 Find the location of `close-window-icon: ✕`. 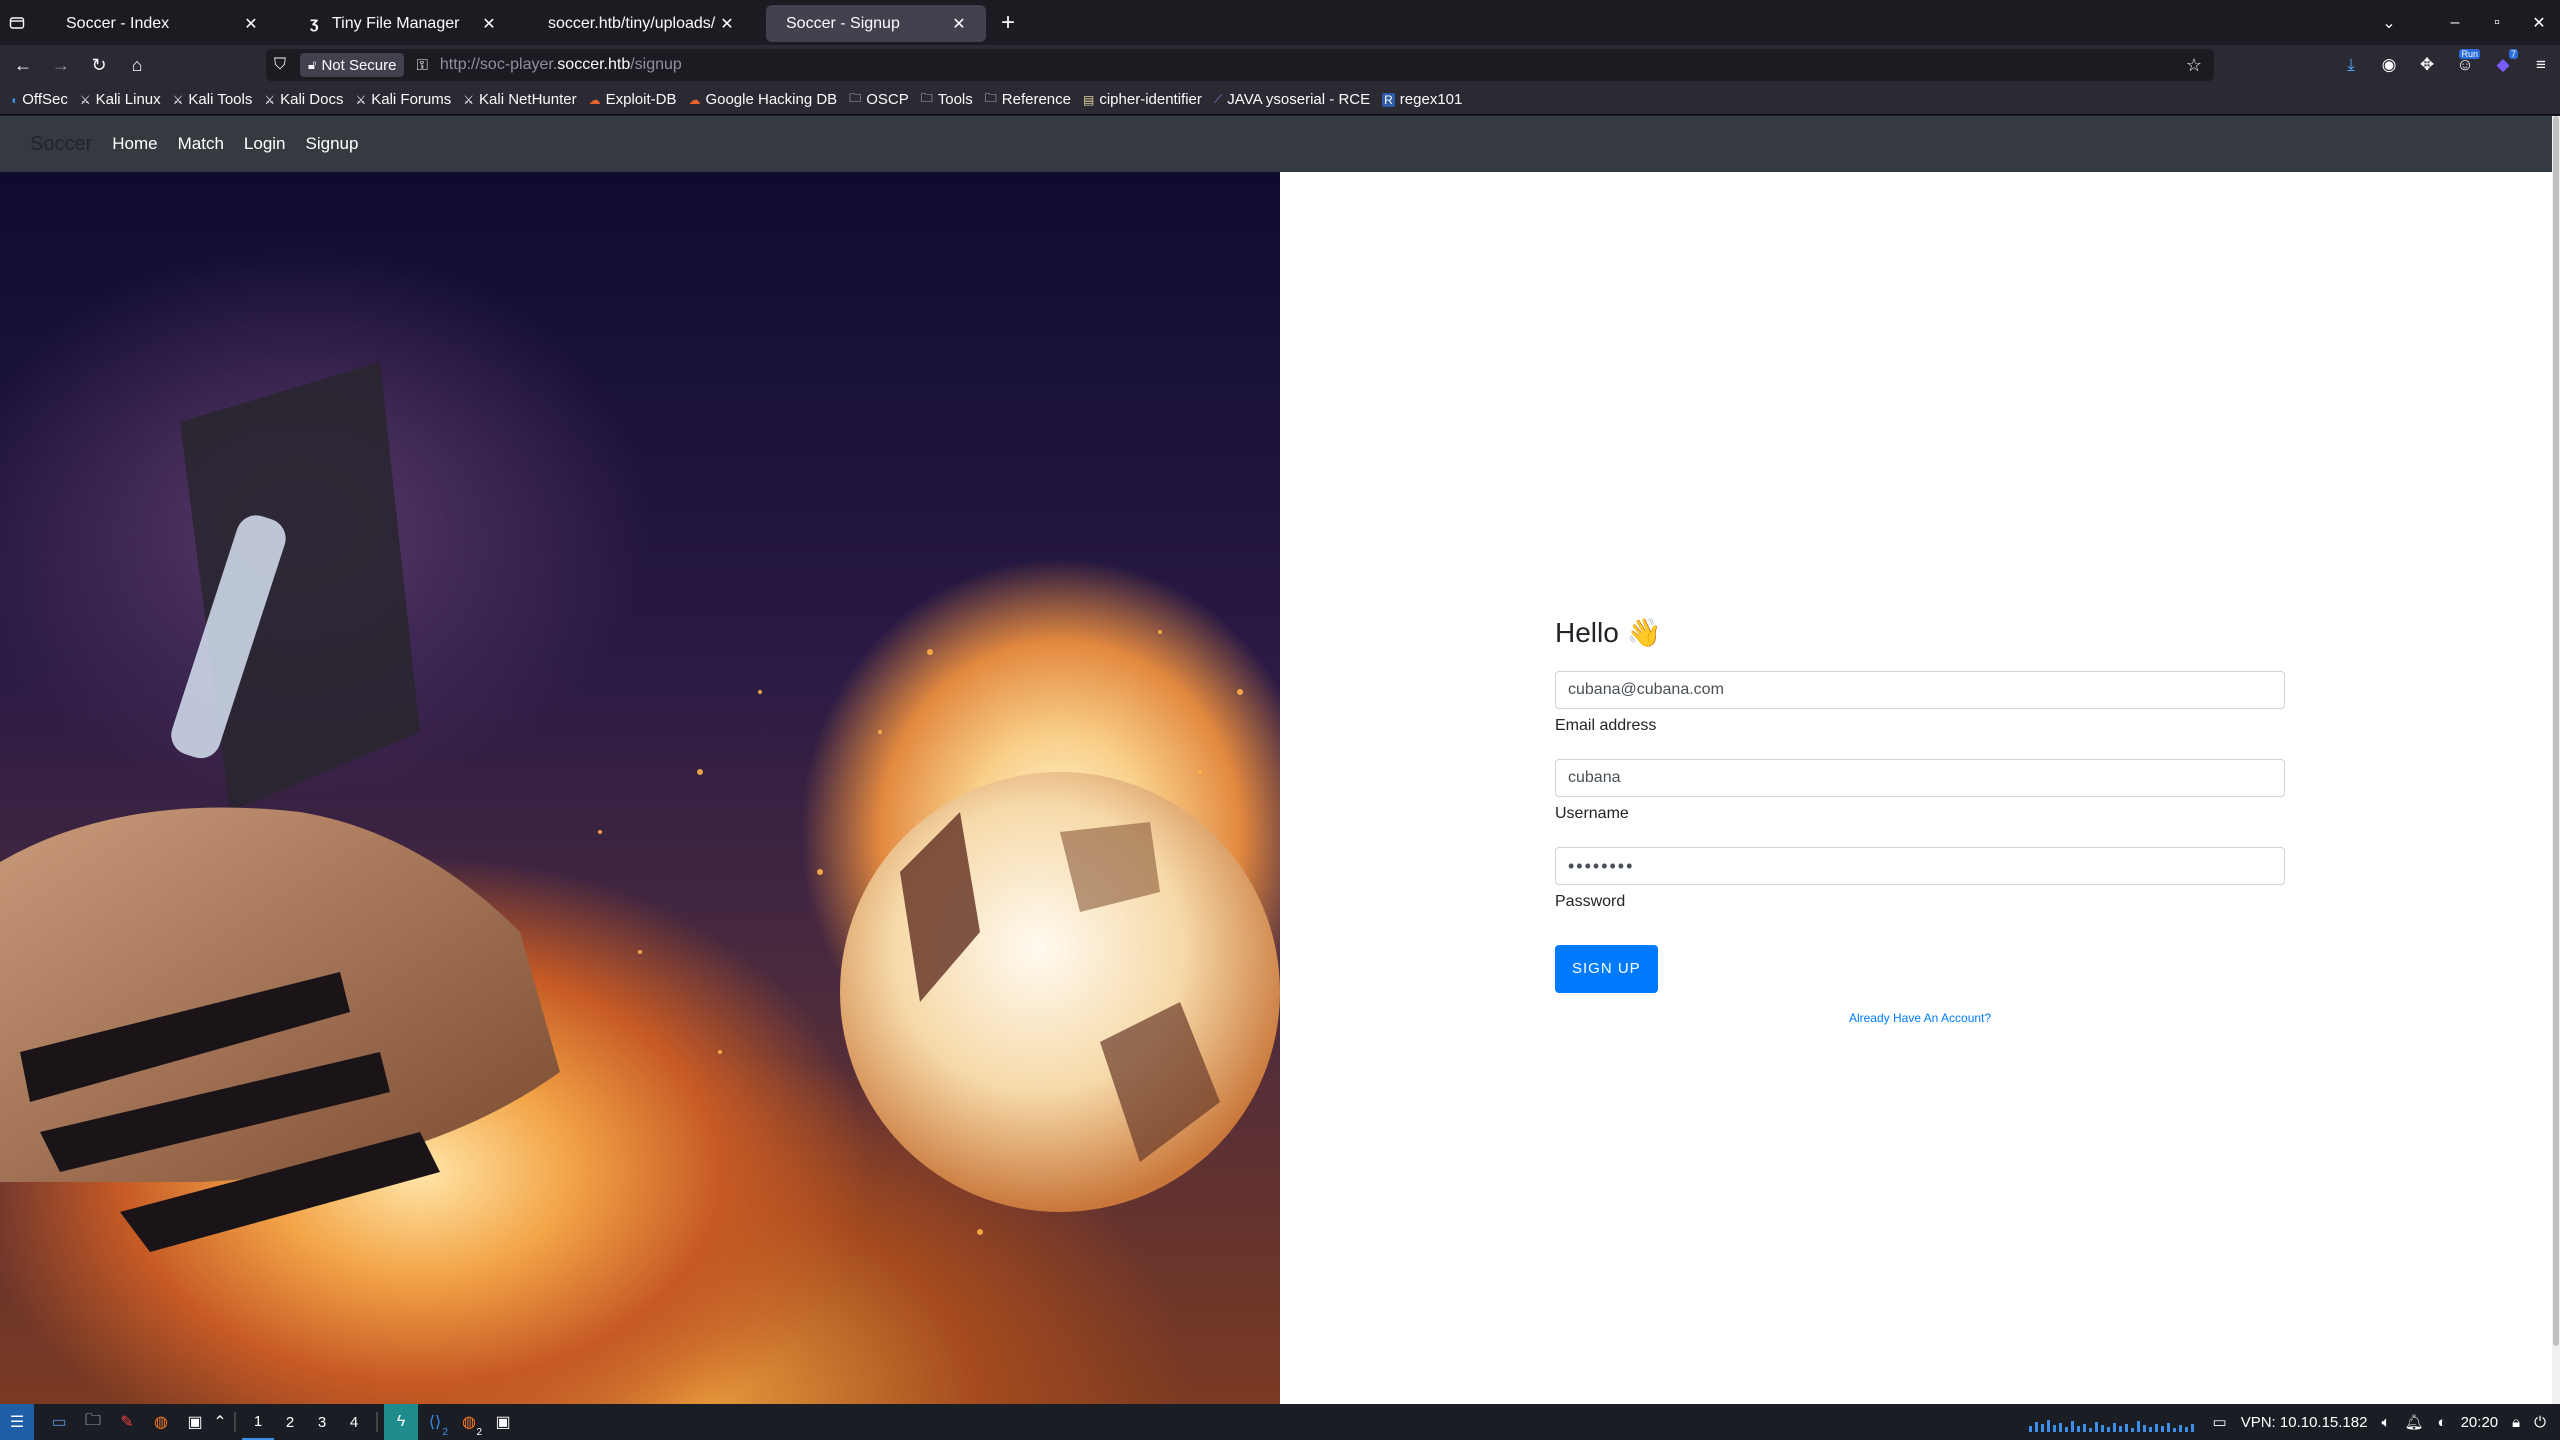

close-window-icon: ✕ is located at coordinates (2539, 22).